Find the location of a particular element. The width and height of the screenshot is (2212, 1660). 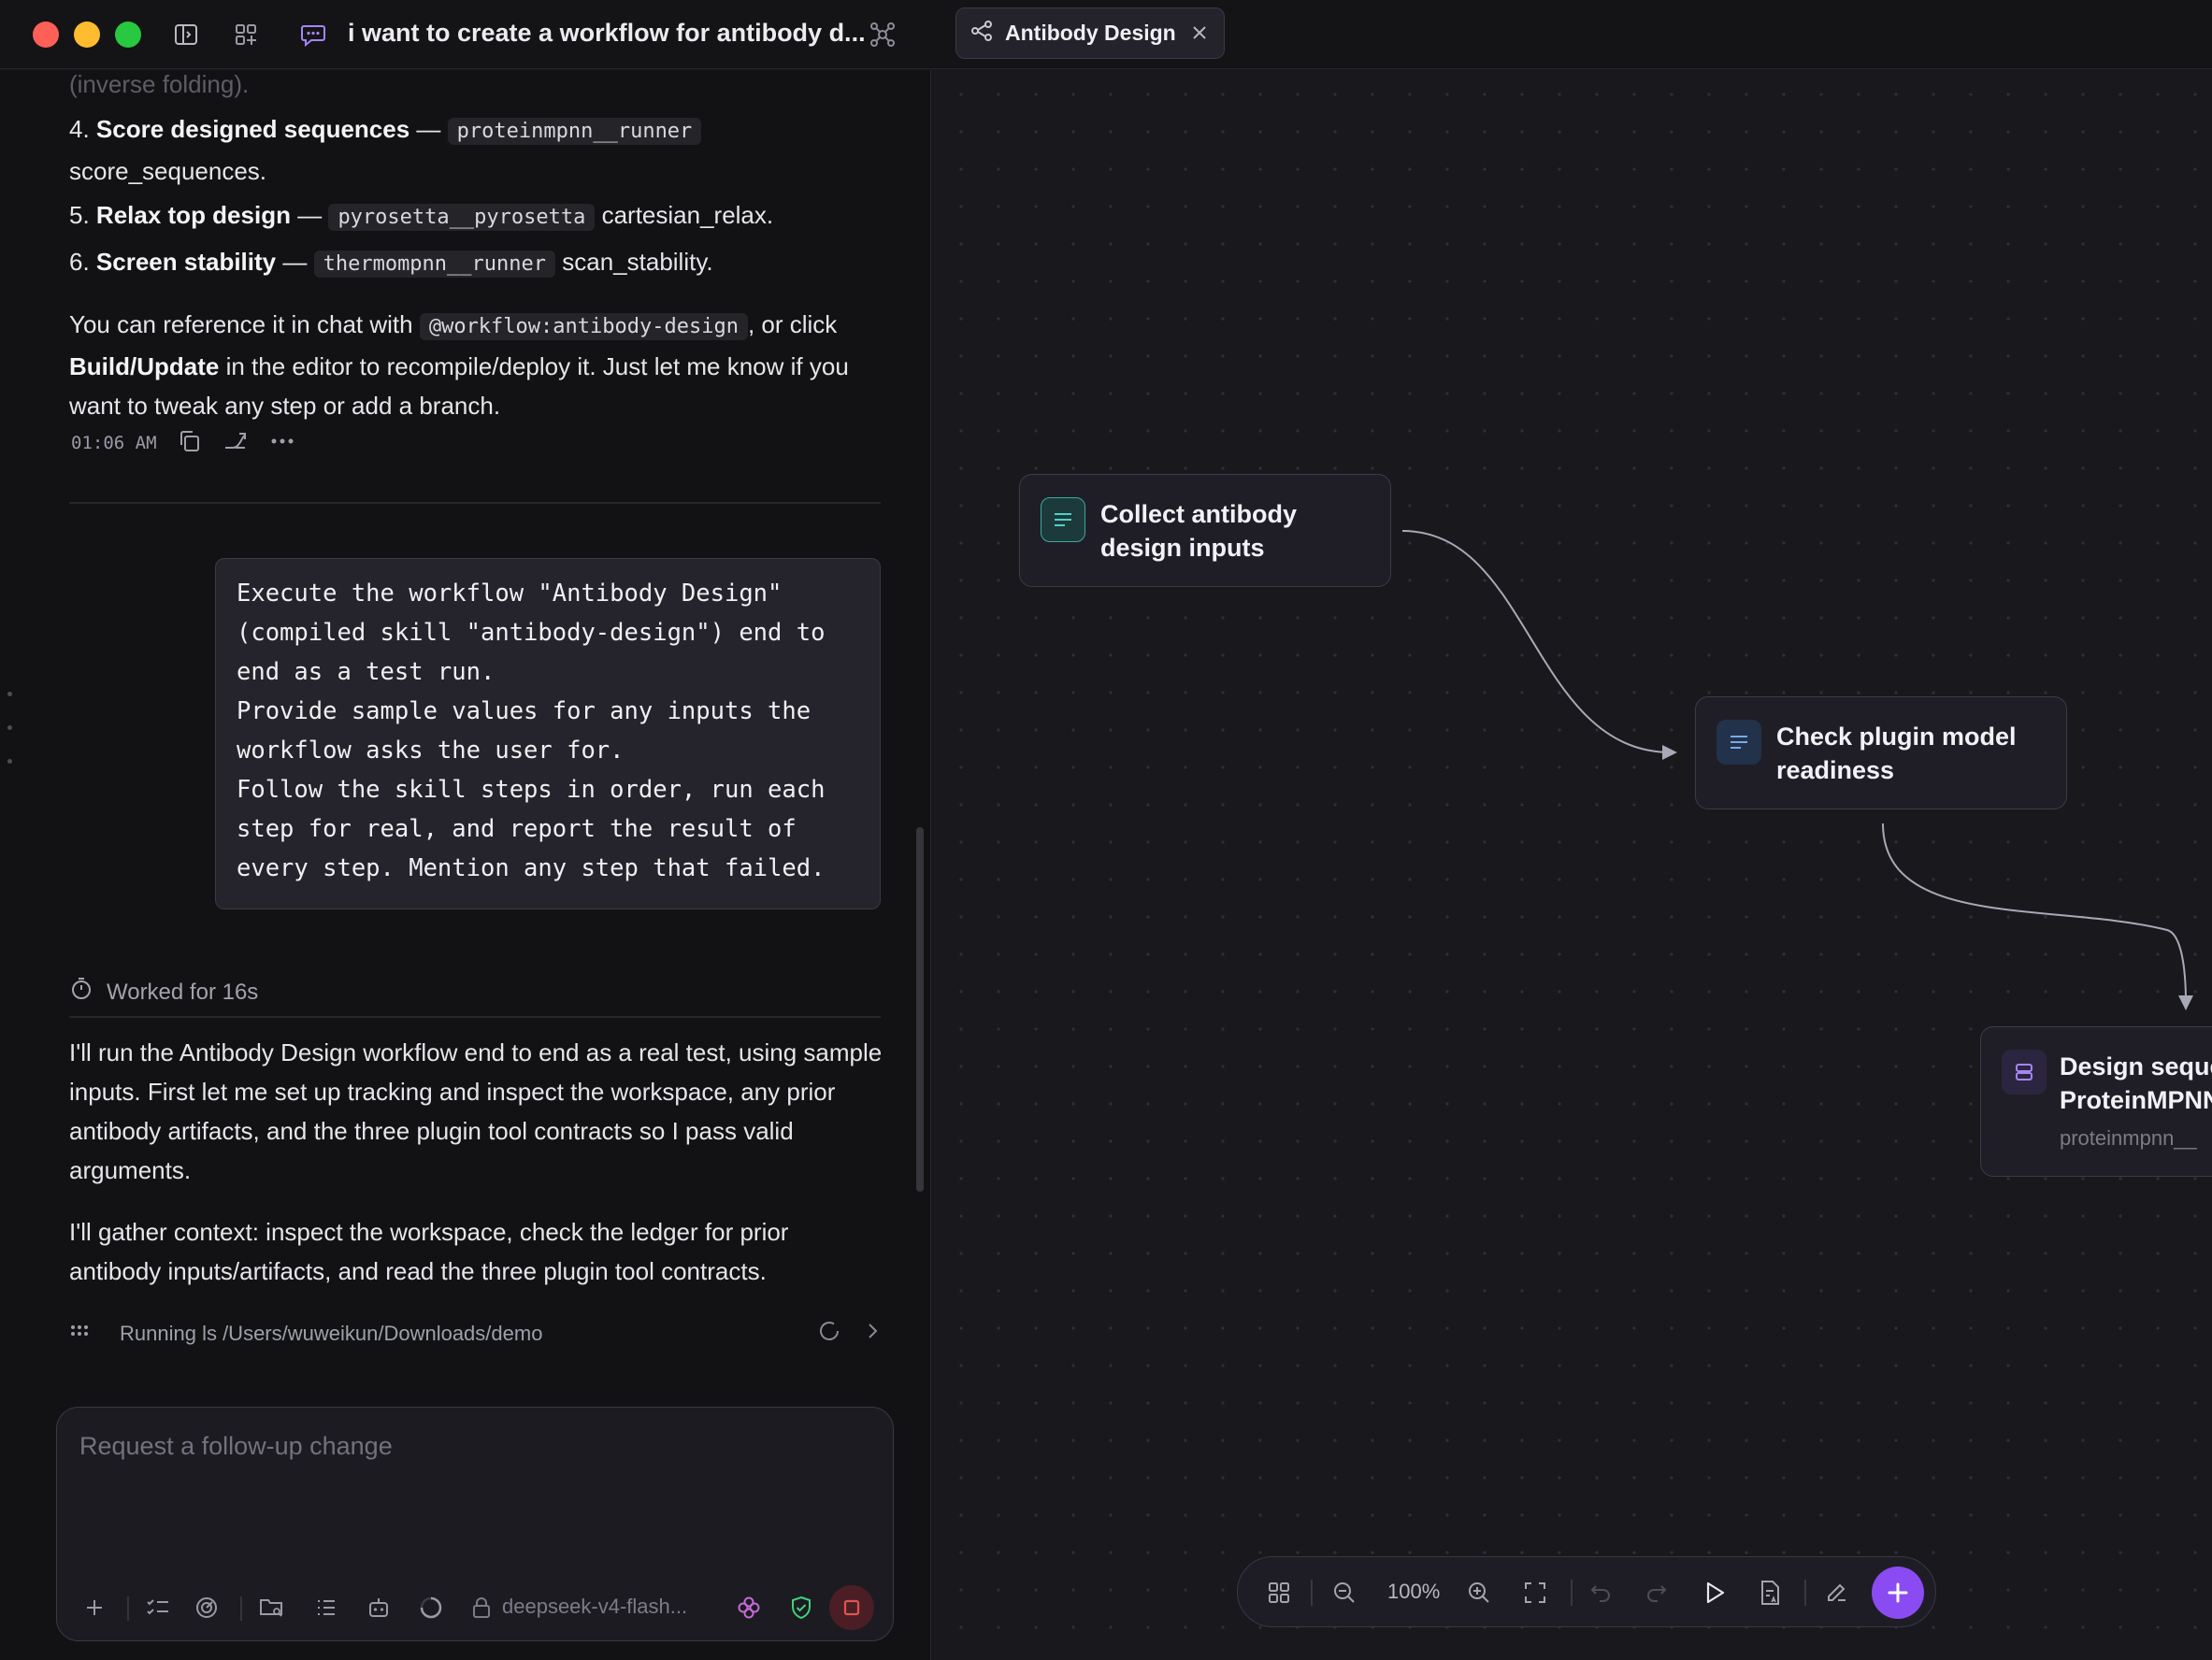

database-icon is located at coordinates (2024, 1072).